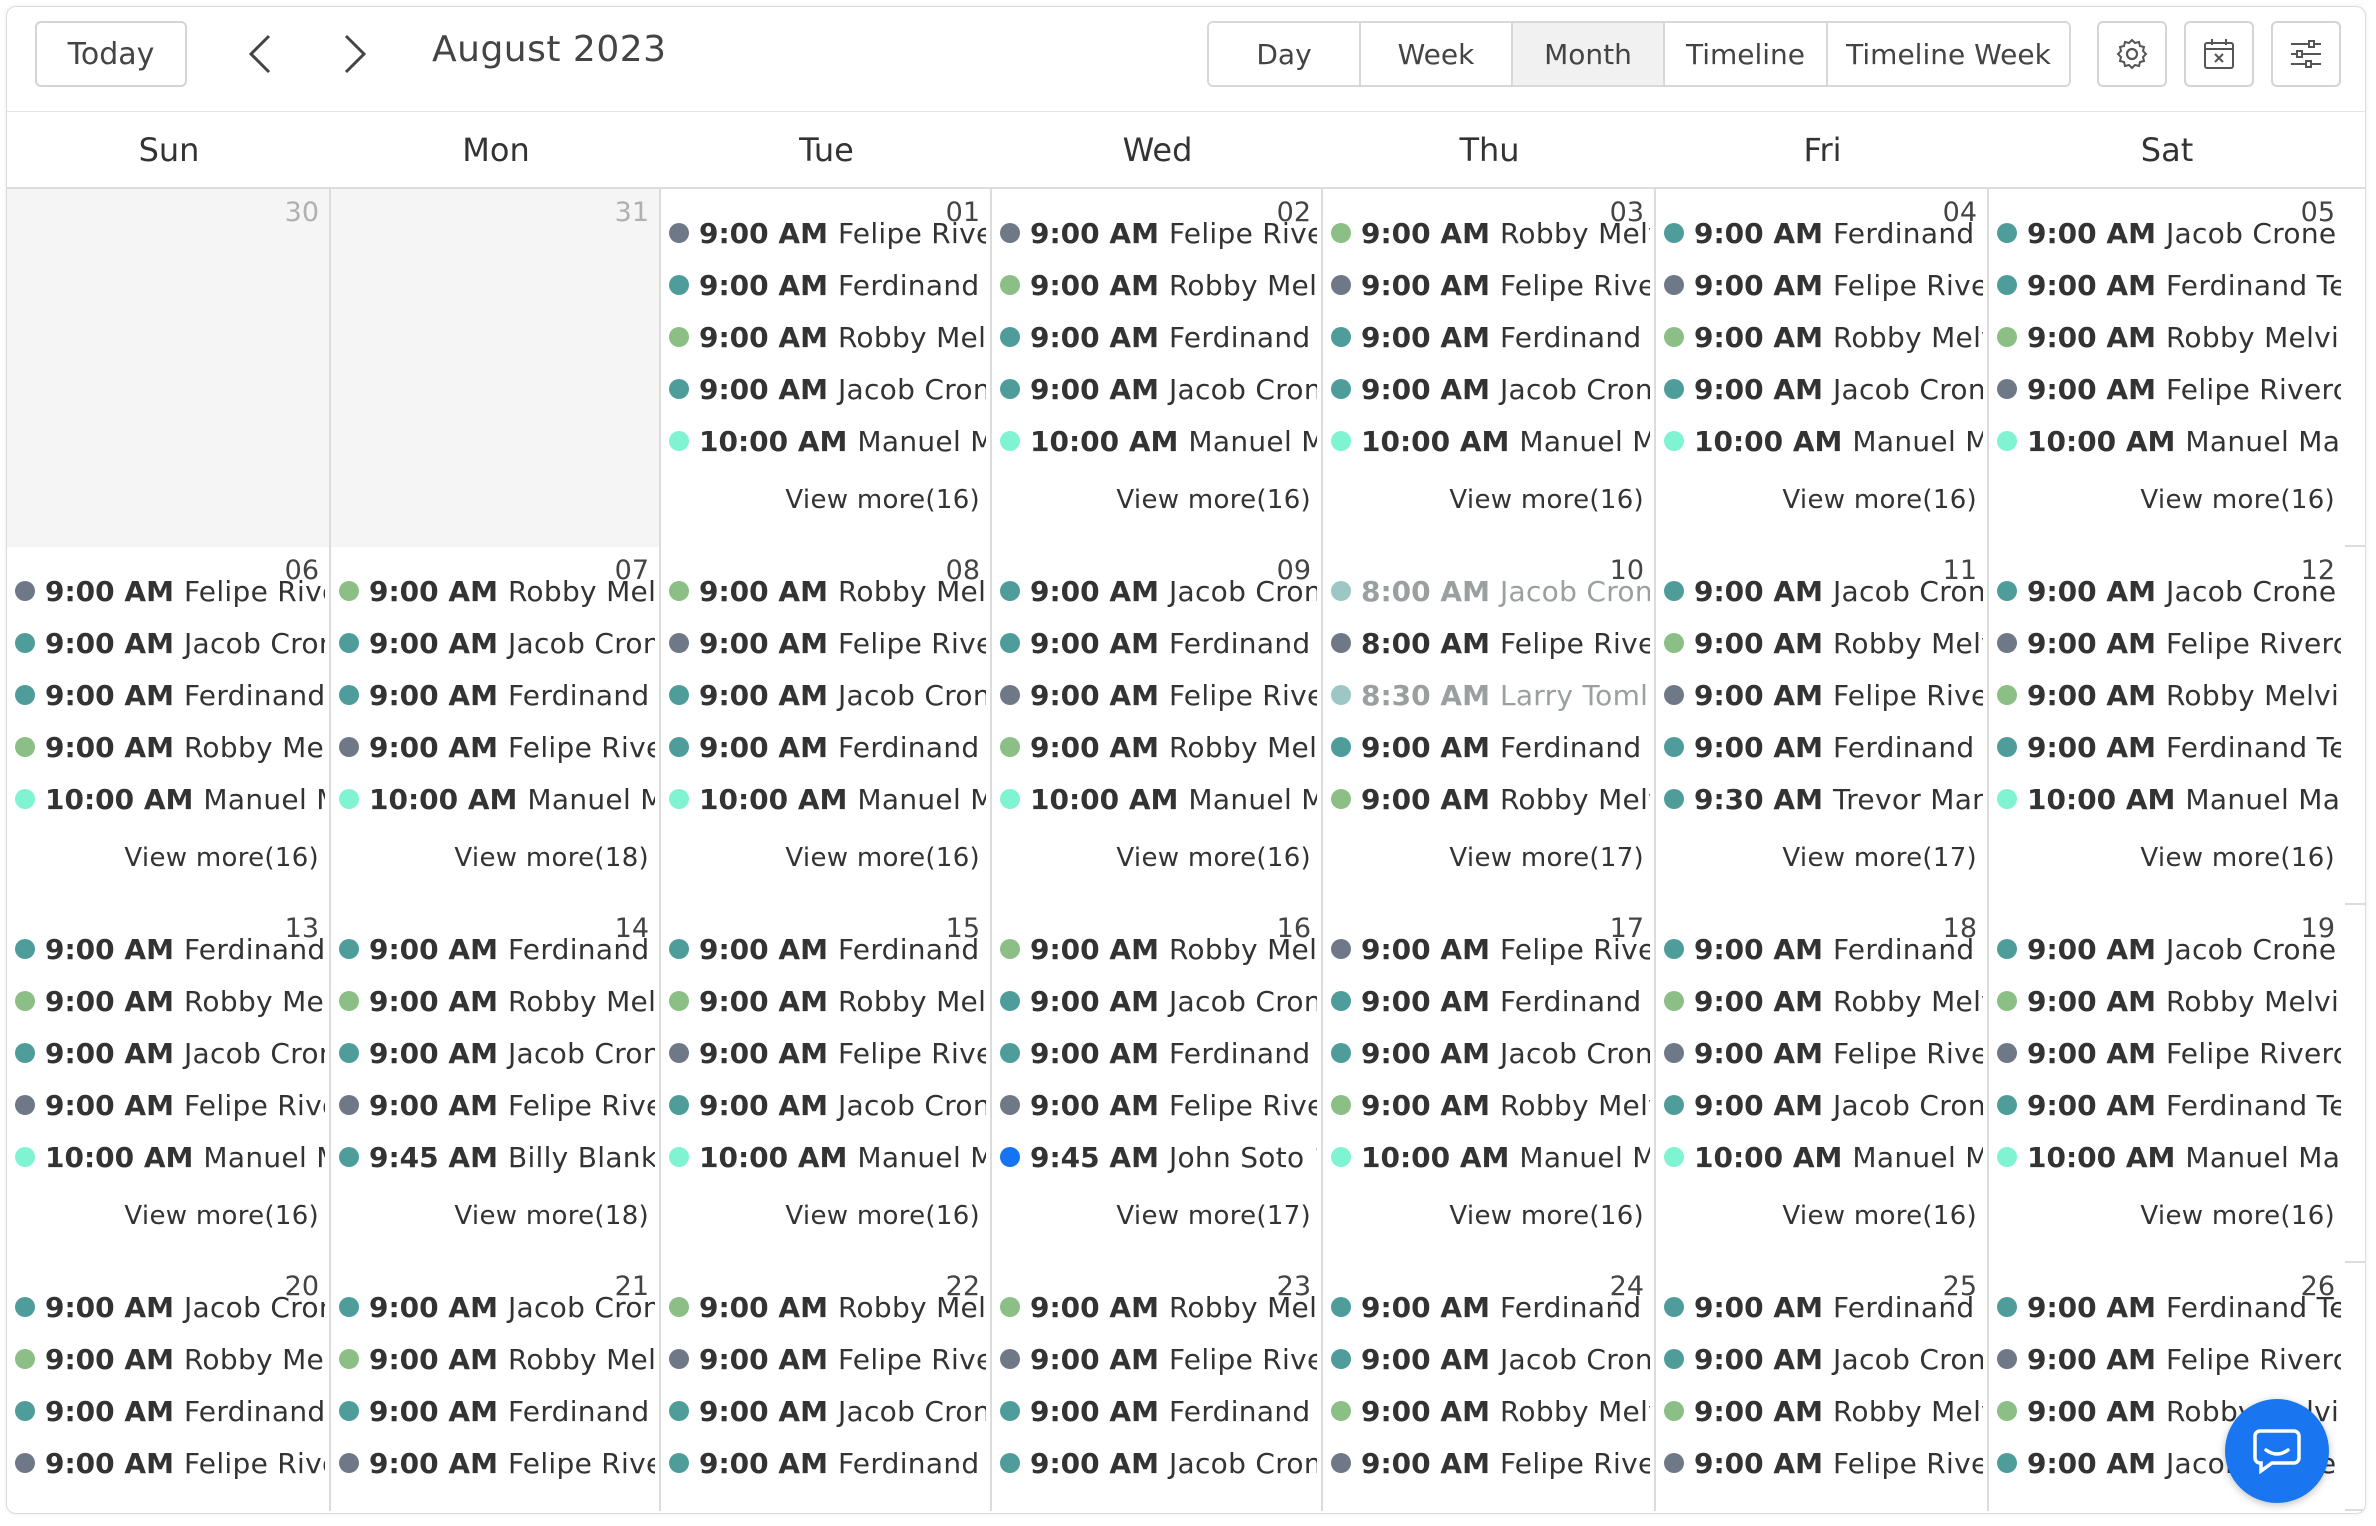 This screenshot has height=1526, width=2376. What do you see at coordinates (497, 1157) in the screenshot?
I see `appointment-event: 9:45 AM Billy Blanks I` at bounding box center [497, 1157].